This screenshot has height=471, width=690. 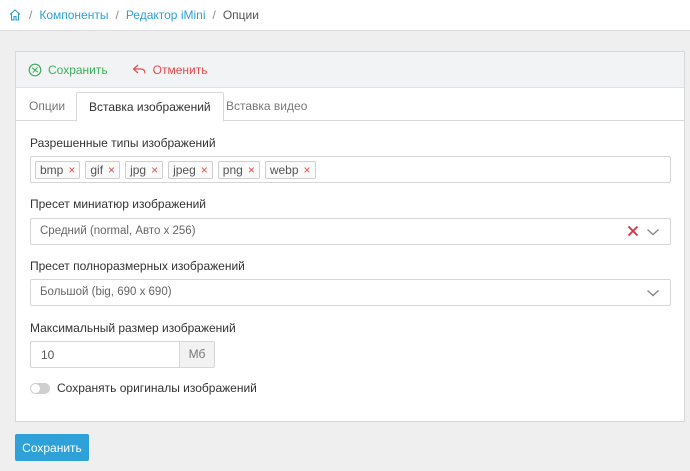 What do you see at coordinates (350, 107) in the screenshot?
I see `tab-bar: Опции Вставка изображений Вставка видео` at bounding box center [350, 107].